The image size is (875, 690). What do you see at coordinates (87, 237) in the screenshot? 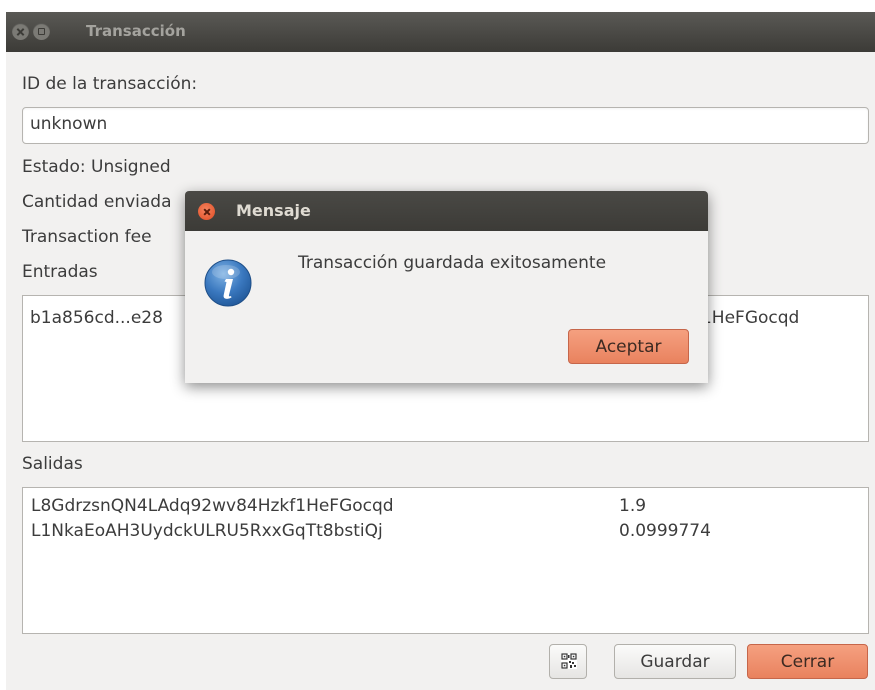
I see `transaction-fee-label: Transaction fee` at bounding box center [87, 237].